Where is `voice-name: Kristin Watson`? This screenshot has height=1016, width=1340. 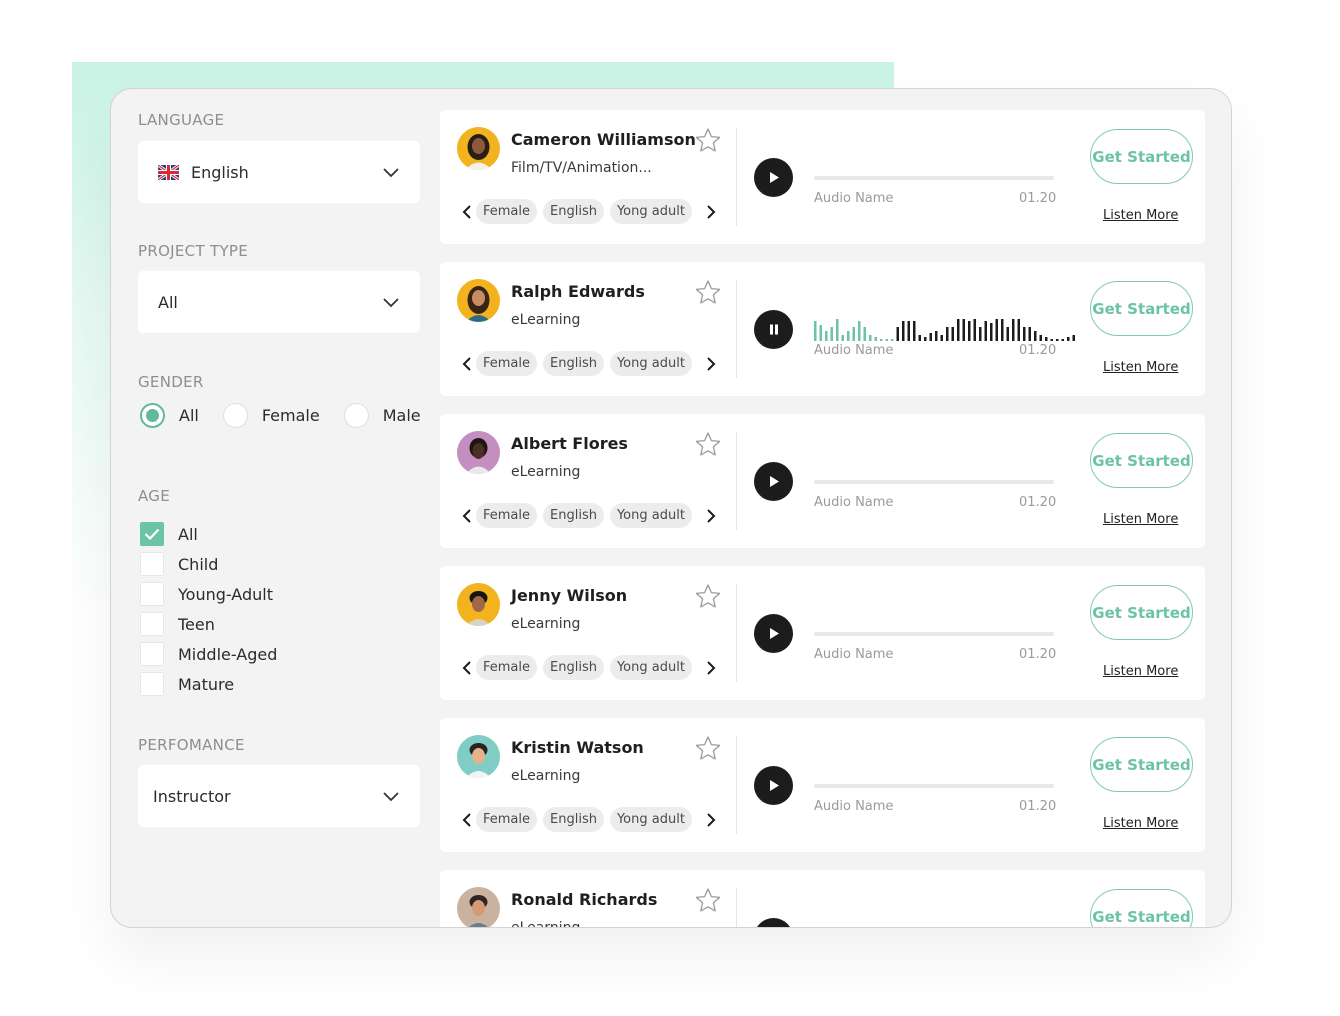
voice-name: Kristin Watson is located at coordinates (577, 747).